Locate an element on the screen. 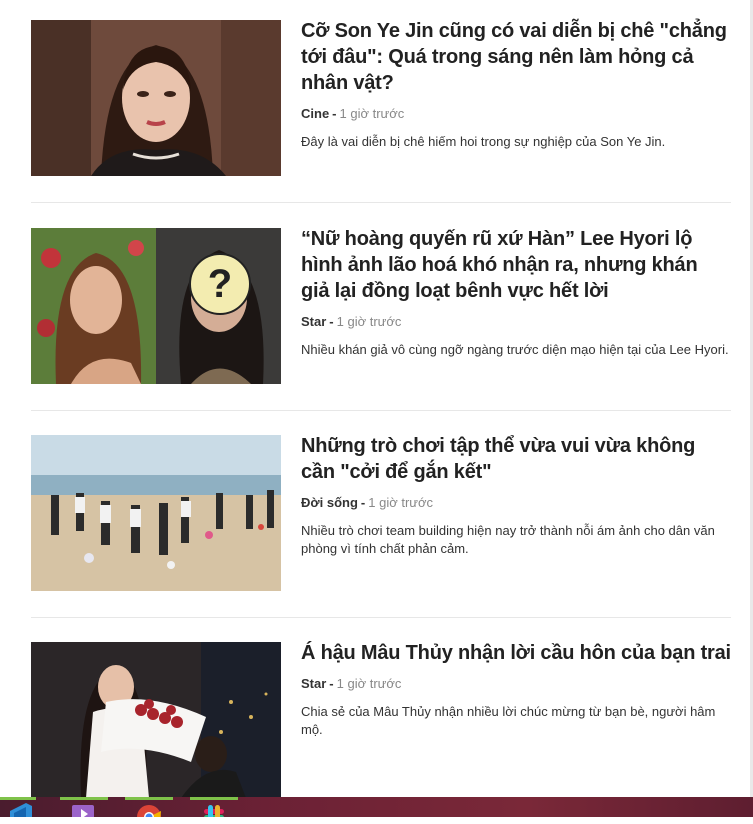 This screenshot has width=753, height=824. taskbar is located at coordinates (376, 807).